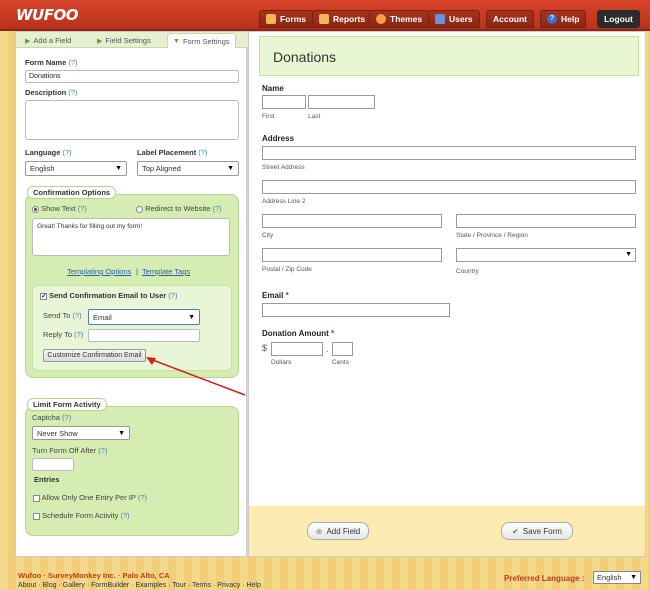 This screenshot has height=590, width=650. Describe the element at coordinates (570, 19) in the screenshot. I see `nav-help-label: Help` at that location.